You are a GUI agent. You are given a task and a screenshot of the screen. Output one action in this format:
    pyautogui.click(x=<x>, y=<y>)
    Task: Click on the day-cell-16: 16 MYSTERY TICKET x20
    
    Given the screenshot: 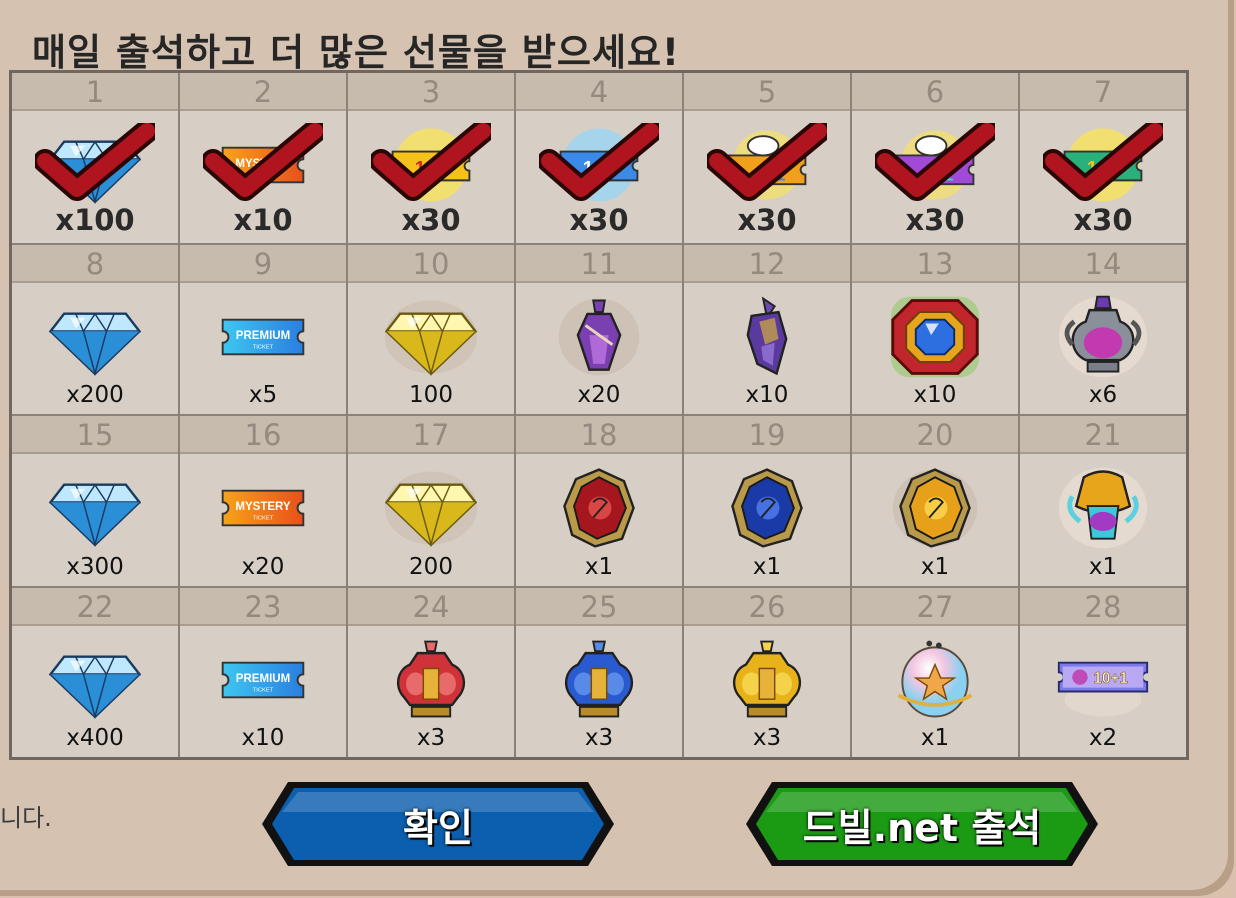 What is the action you would take?
    pyautogui.click(x=263, y=501)
    